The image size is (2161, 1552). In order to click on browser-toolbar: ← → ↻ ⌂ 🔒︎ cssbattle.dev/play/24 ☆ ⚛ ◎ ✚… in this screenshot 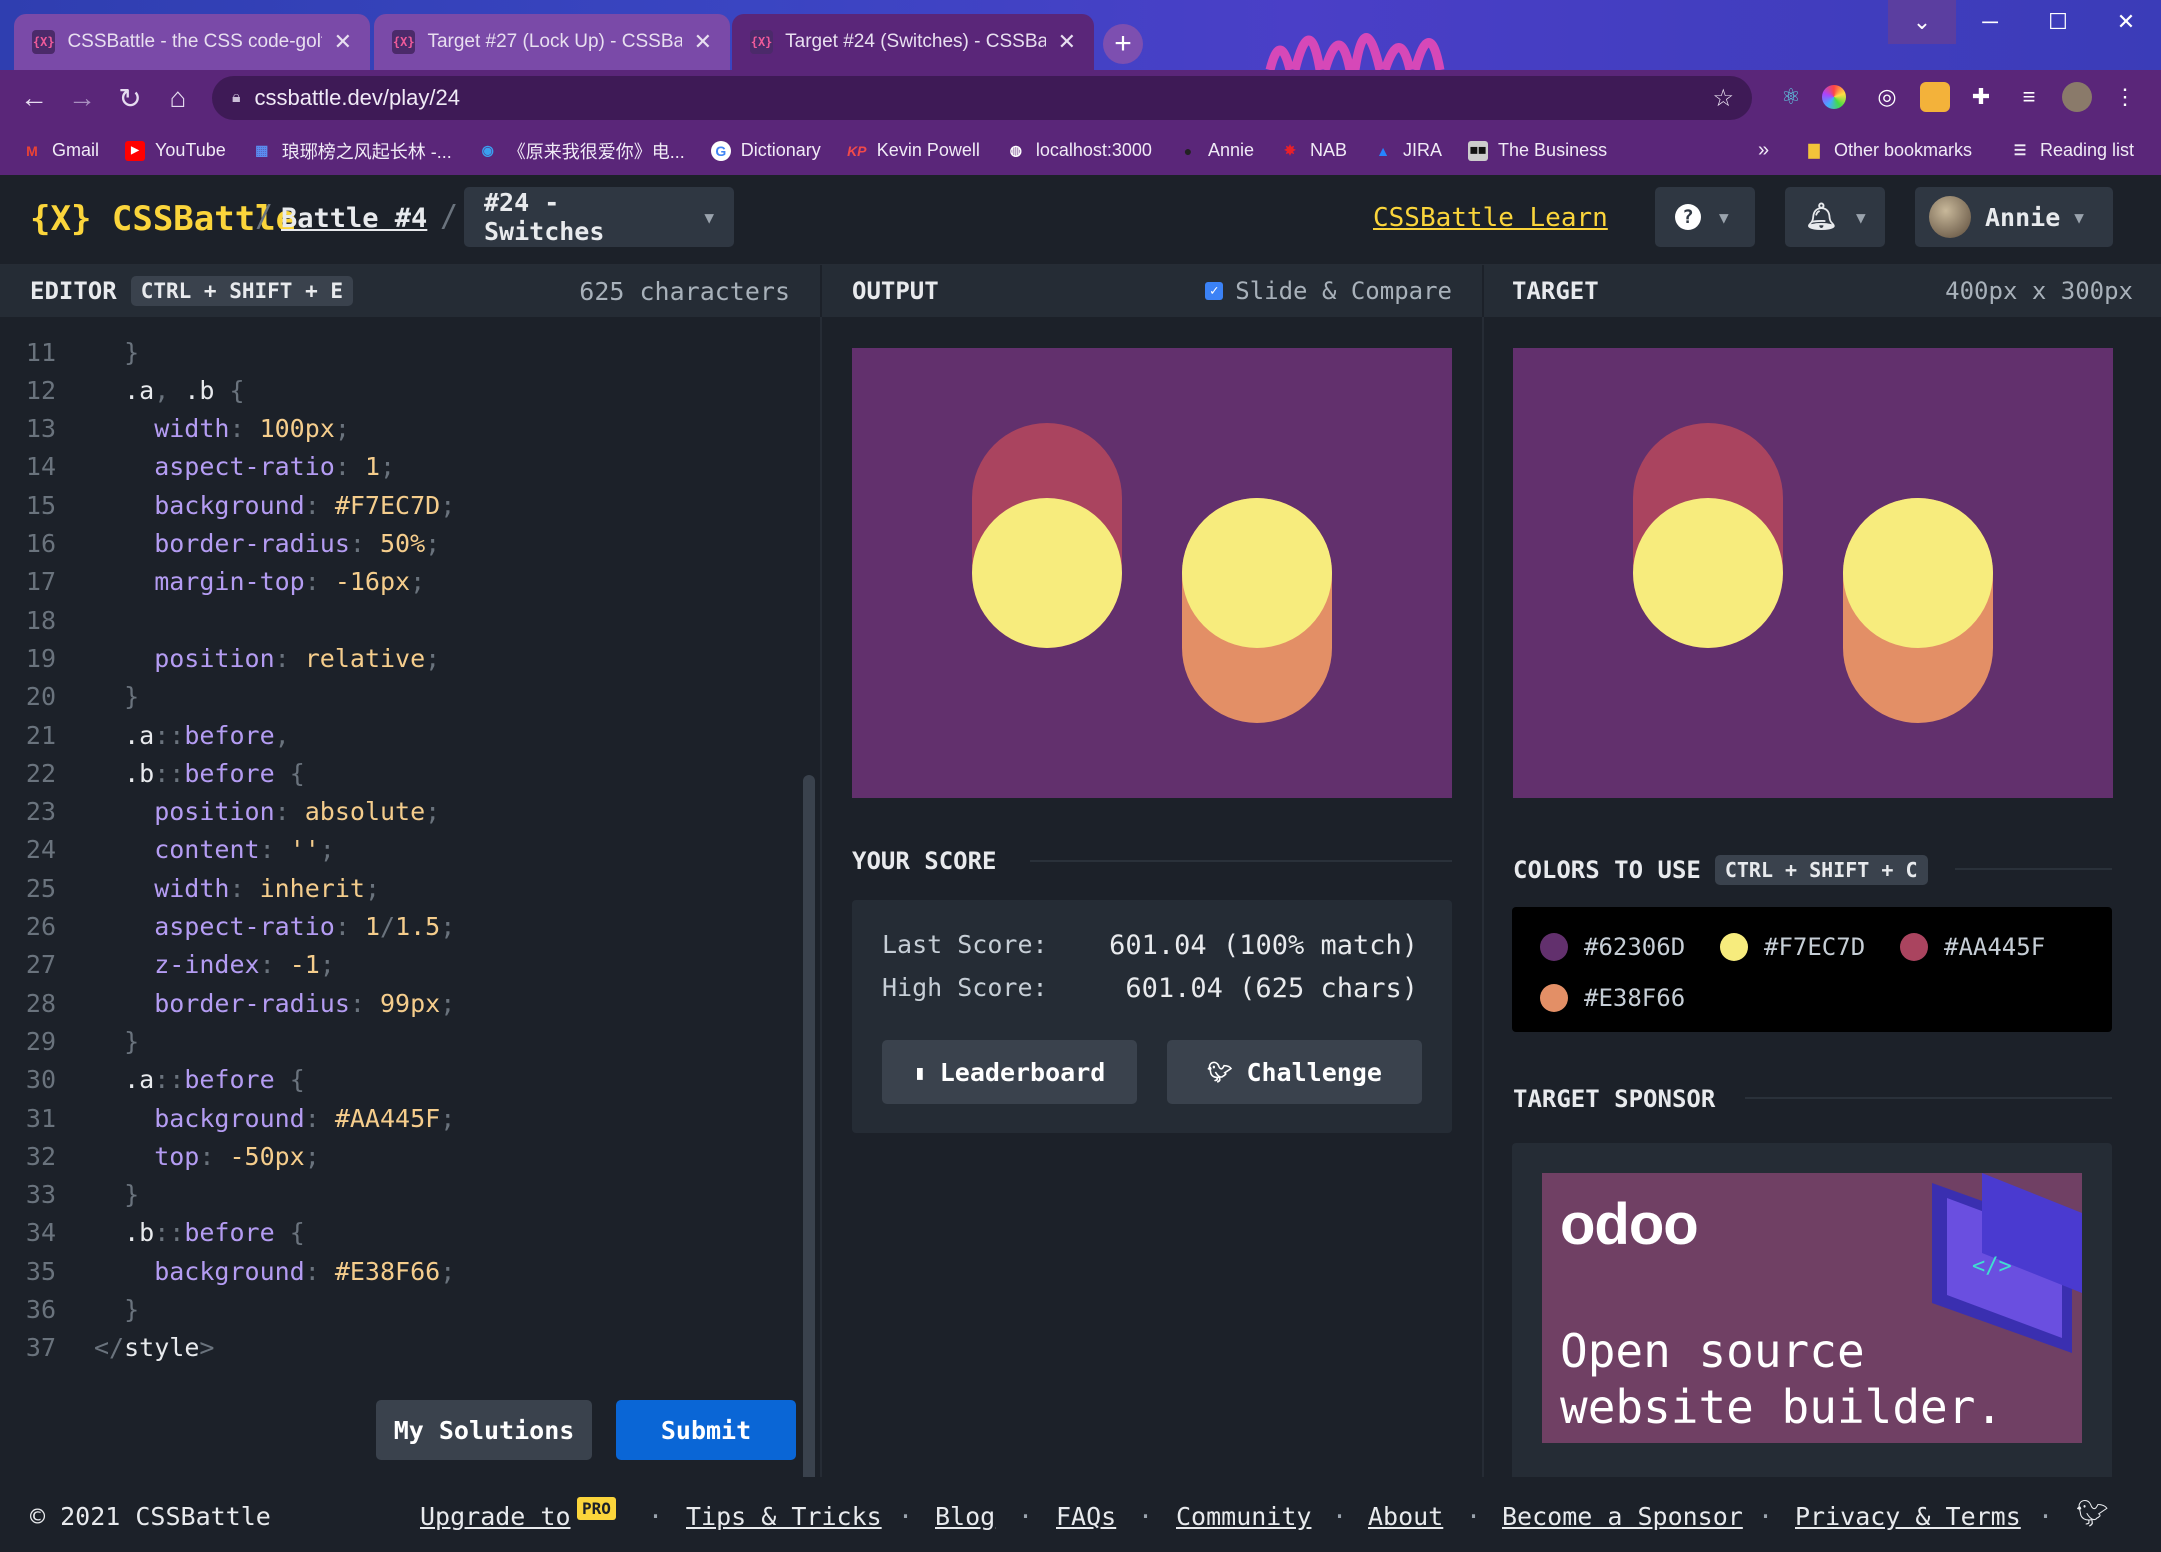, I will do `click(1080, 98)`.